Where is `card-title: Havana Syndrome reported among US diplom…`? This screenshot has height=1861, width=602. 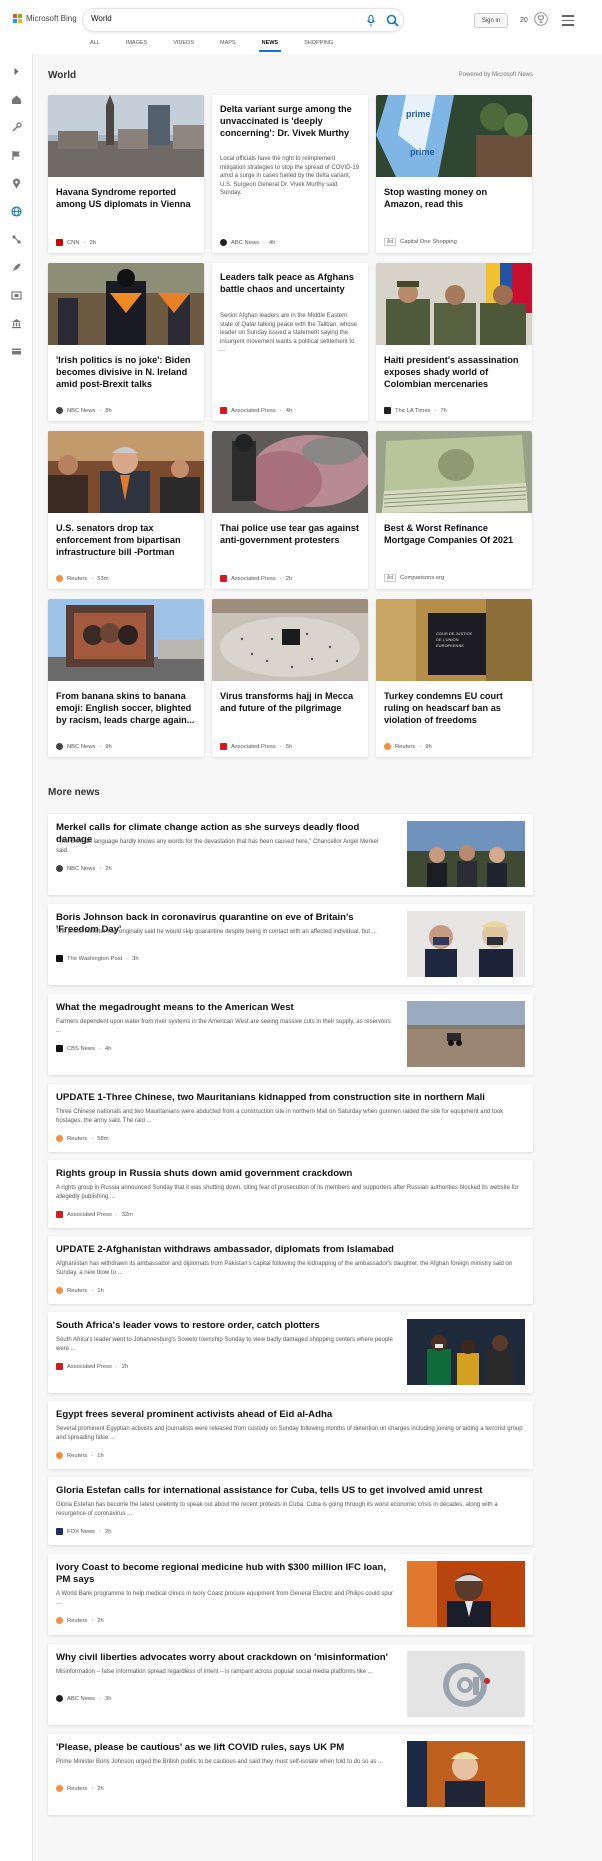
card-title: Havana Syndrome reported among US diplom… is located at coordinates (127, 198).